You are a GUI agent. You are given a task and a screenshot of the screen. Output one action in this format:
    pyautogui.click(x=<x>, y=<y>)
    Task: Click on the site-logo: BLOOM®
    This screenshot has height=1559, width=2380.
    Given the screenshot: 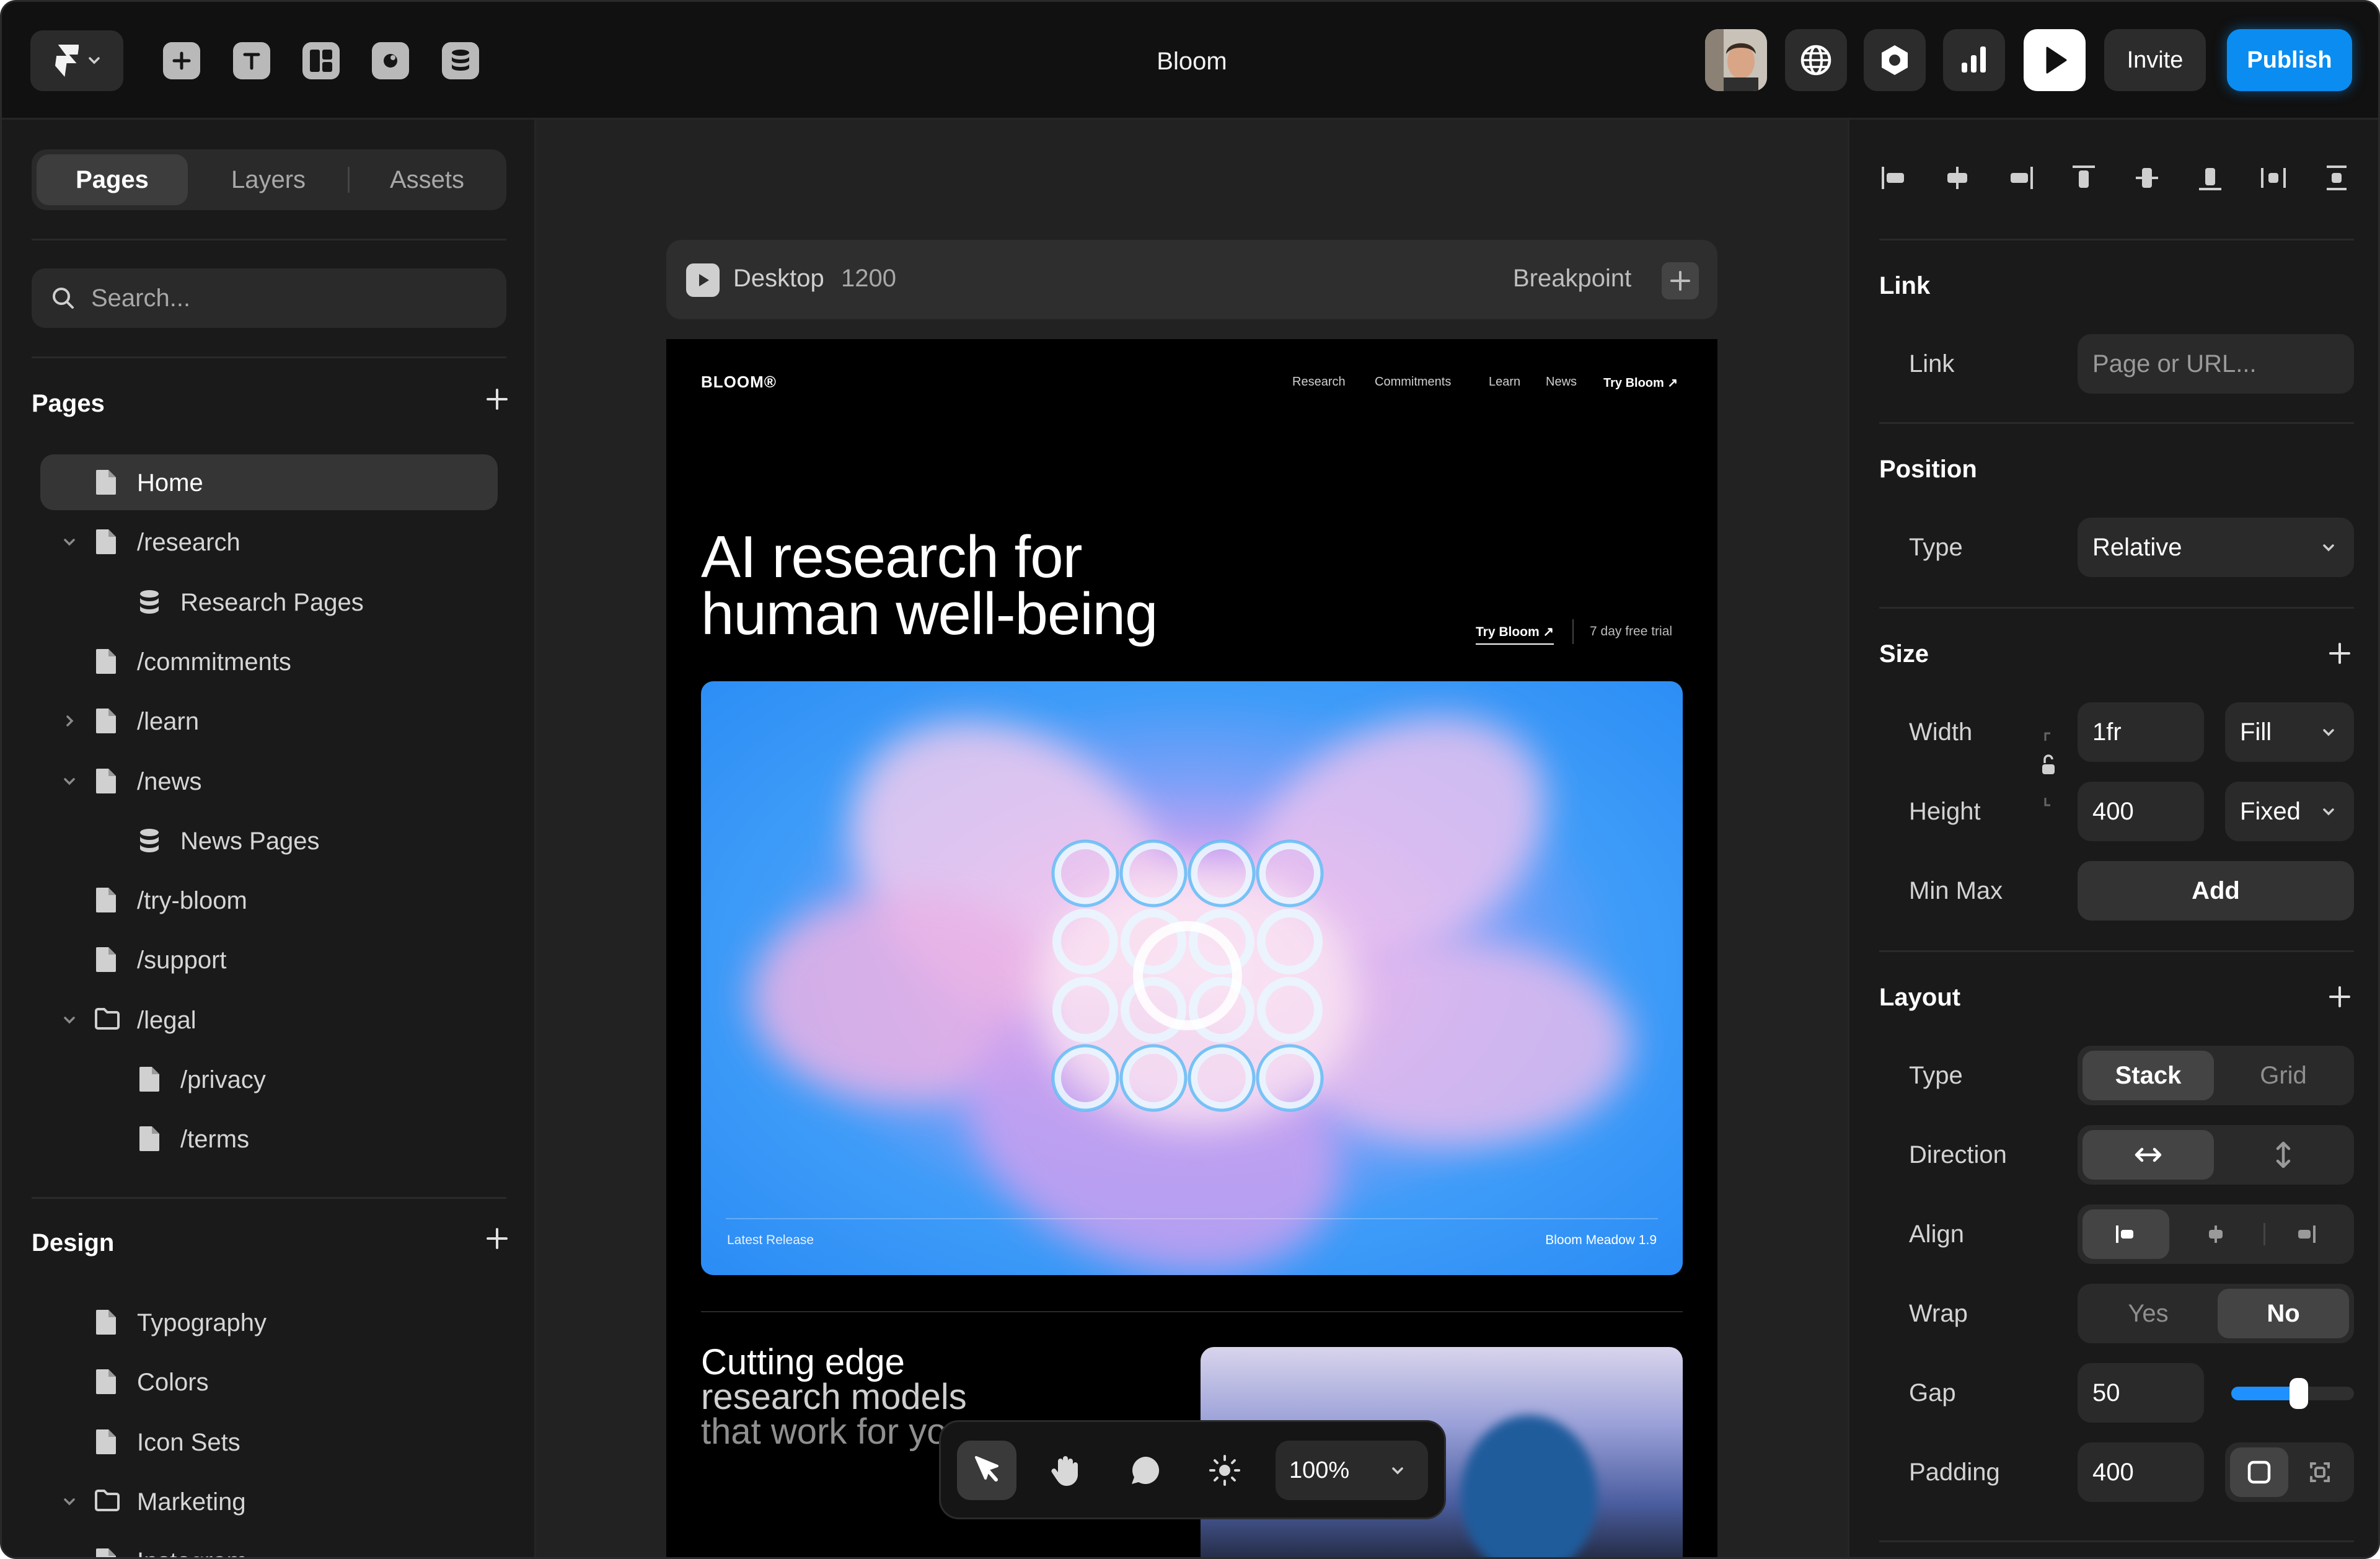 What is the action you would take?
    pyautogui.click(x=739, y=382)
    